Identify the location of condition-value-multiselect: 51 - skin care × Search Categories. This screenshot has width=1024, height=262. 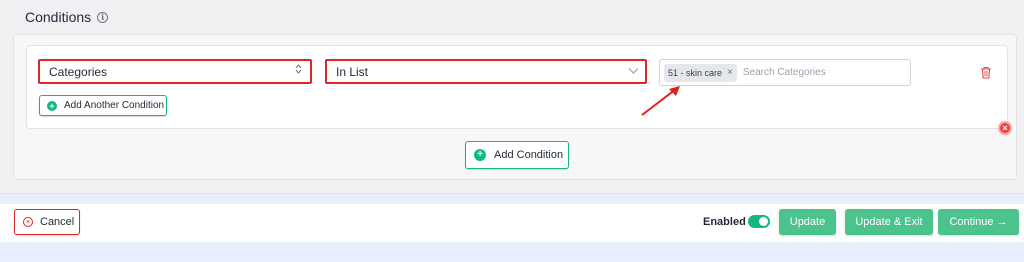
(785, 72).